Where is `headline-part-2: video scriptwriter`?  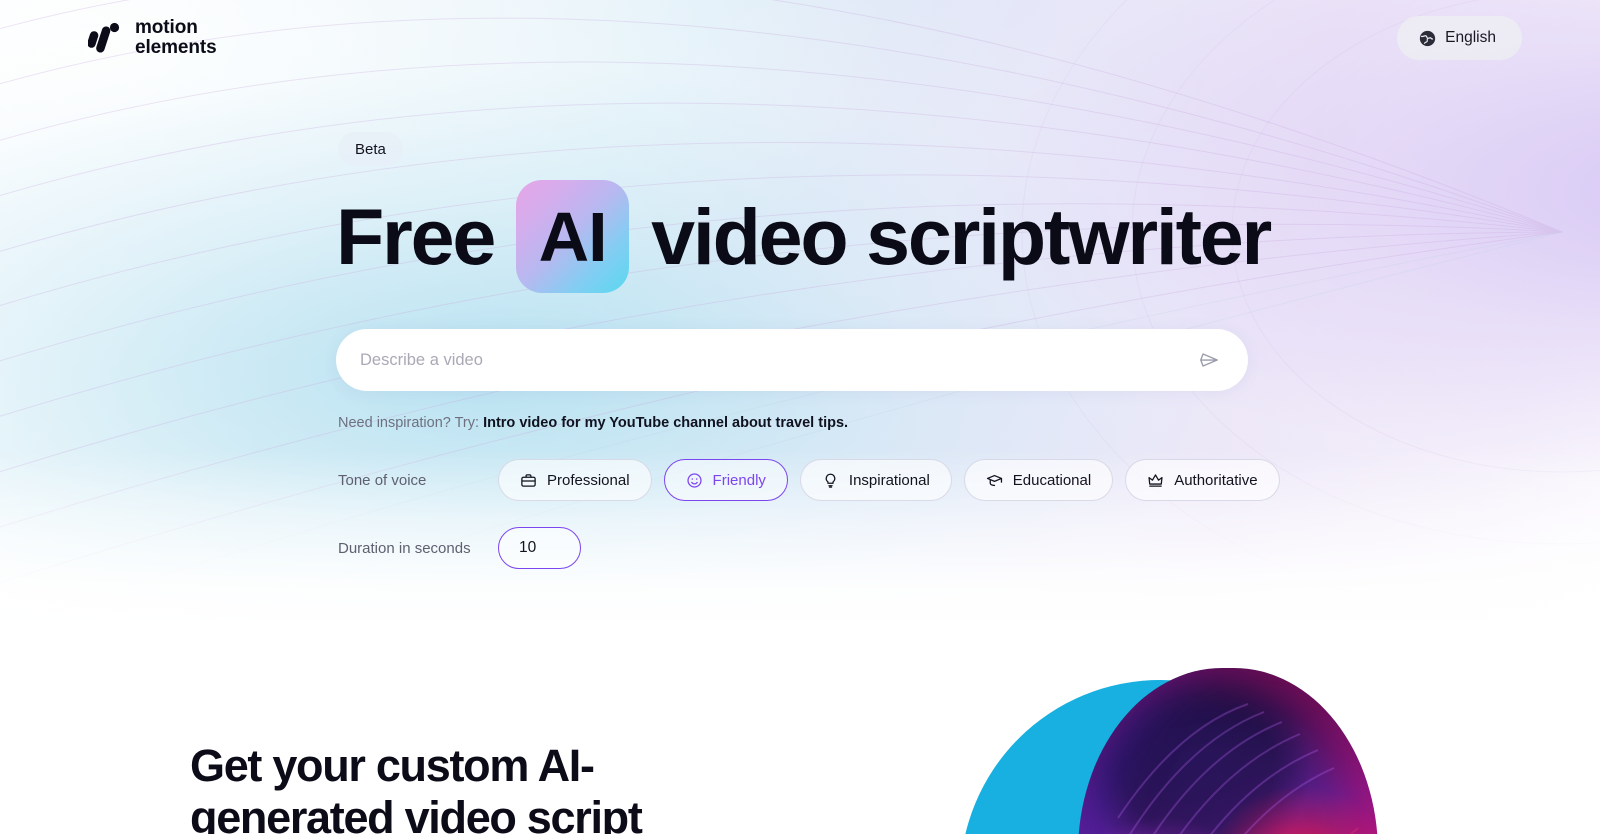
headline-part-2: video scriptwriter is located at coordinates (961, 236).